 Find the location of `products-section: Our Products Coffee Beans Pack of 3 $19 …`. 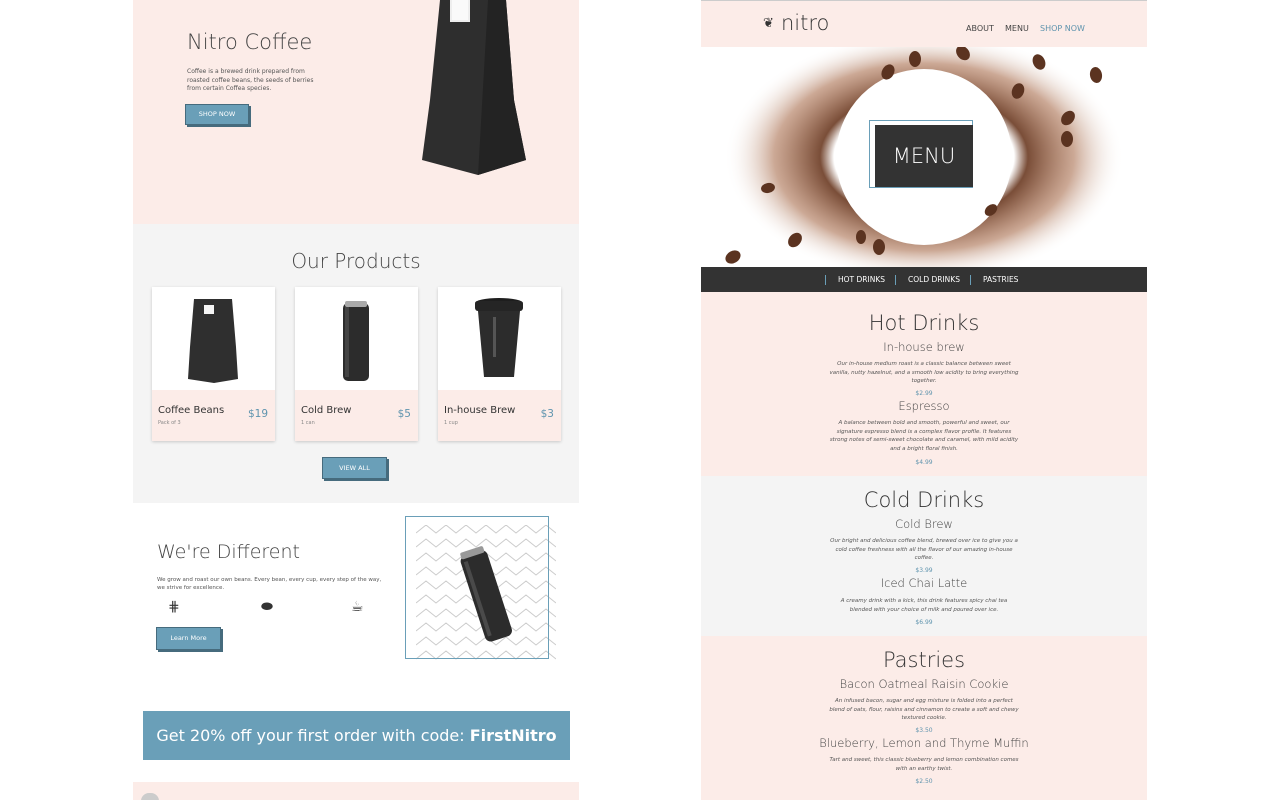

products-section: Our Products Coffee Beans Pack of 3 $19 … is located at coordinates (356, 363).